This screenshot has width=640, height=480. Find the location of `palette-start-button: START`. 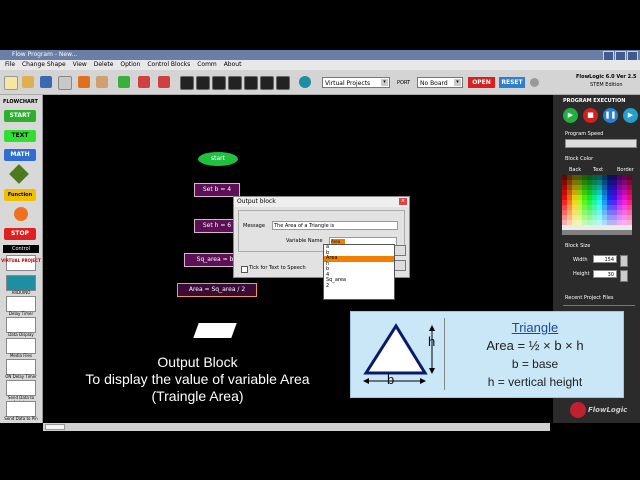

palette-start-button: START is located at coordinates (20, 116).